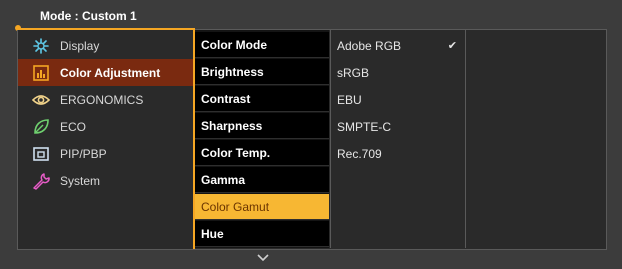 Image resolution: width=622 pixels, height=269 pixels. What do you see at coordinates (80, 45) in the screenshot?
I see `menu-item-label: Display` at bounding box center [80, 45].